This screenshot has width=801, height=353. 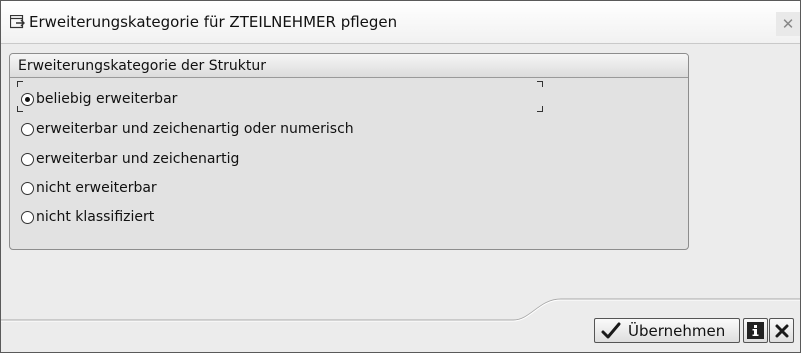 I want to click on info-icon, so click(x=755, y=330).